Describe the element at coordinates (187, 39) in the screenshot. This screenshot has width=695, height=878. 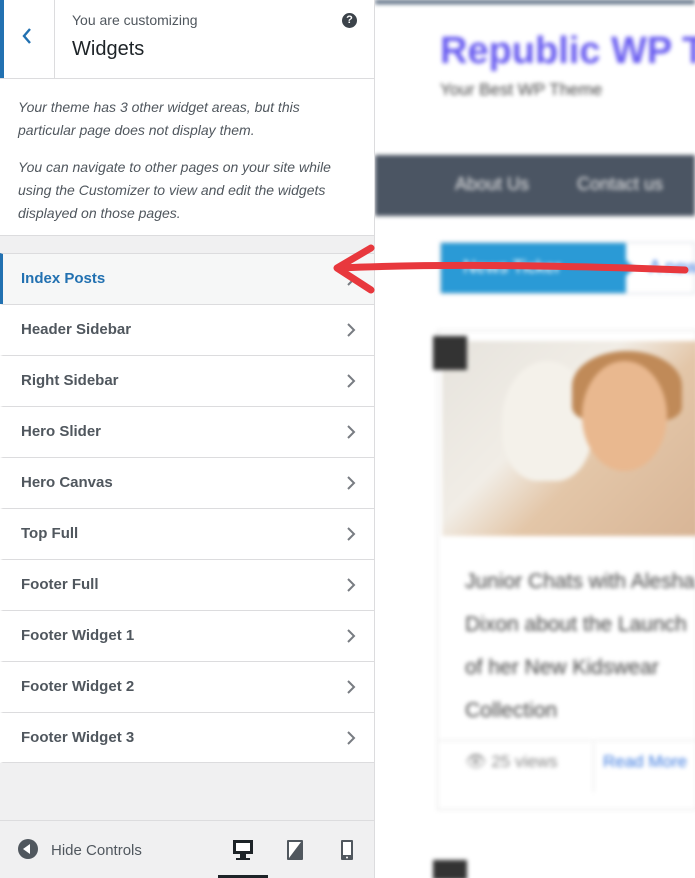
I see `customizer-header: You are customizing Widgets ?` at that location.